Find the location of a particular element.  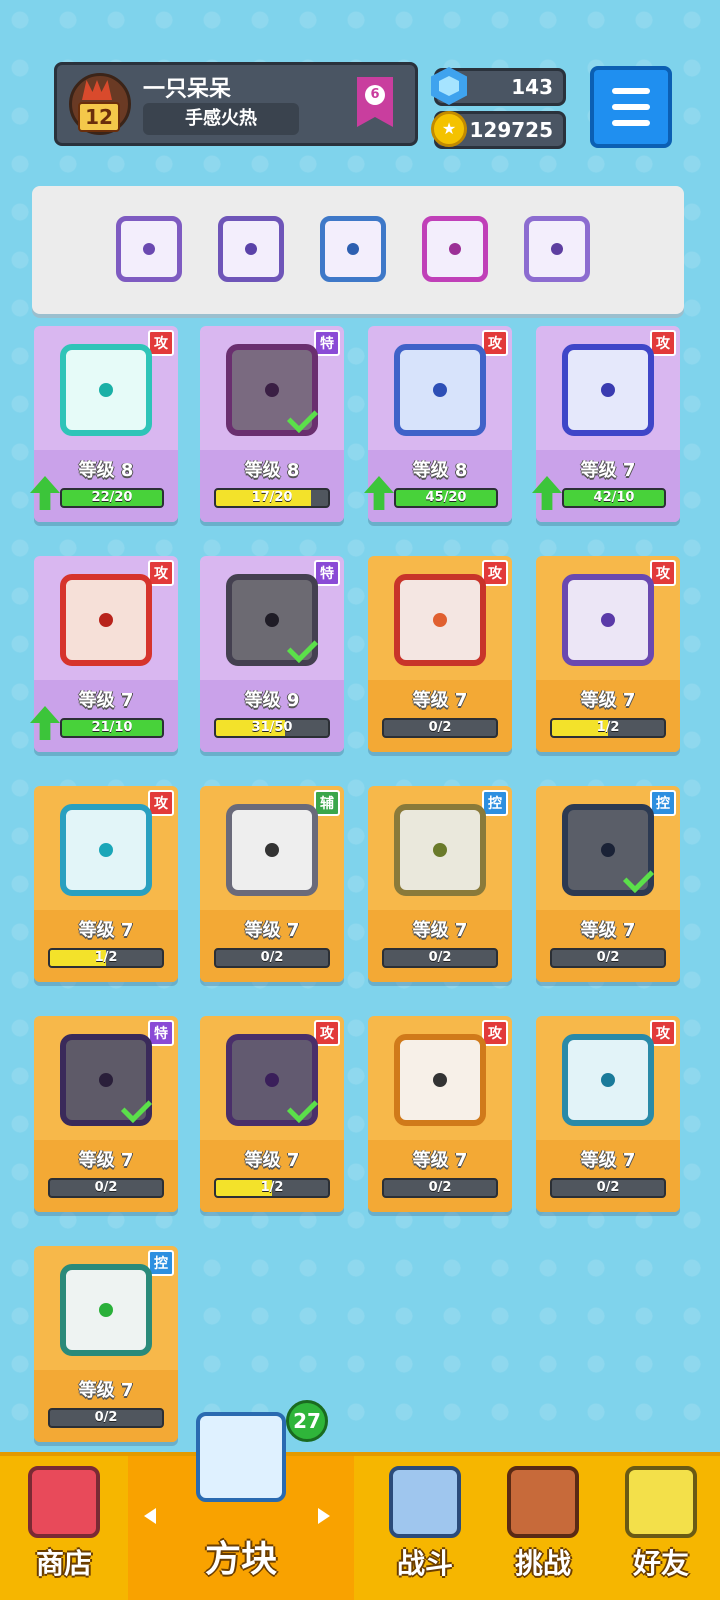

dice-card: 特等级 8 17/20 is located at coordinates (272, 424).